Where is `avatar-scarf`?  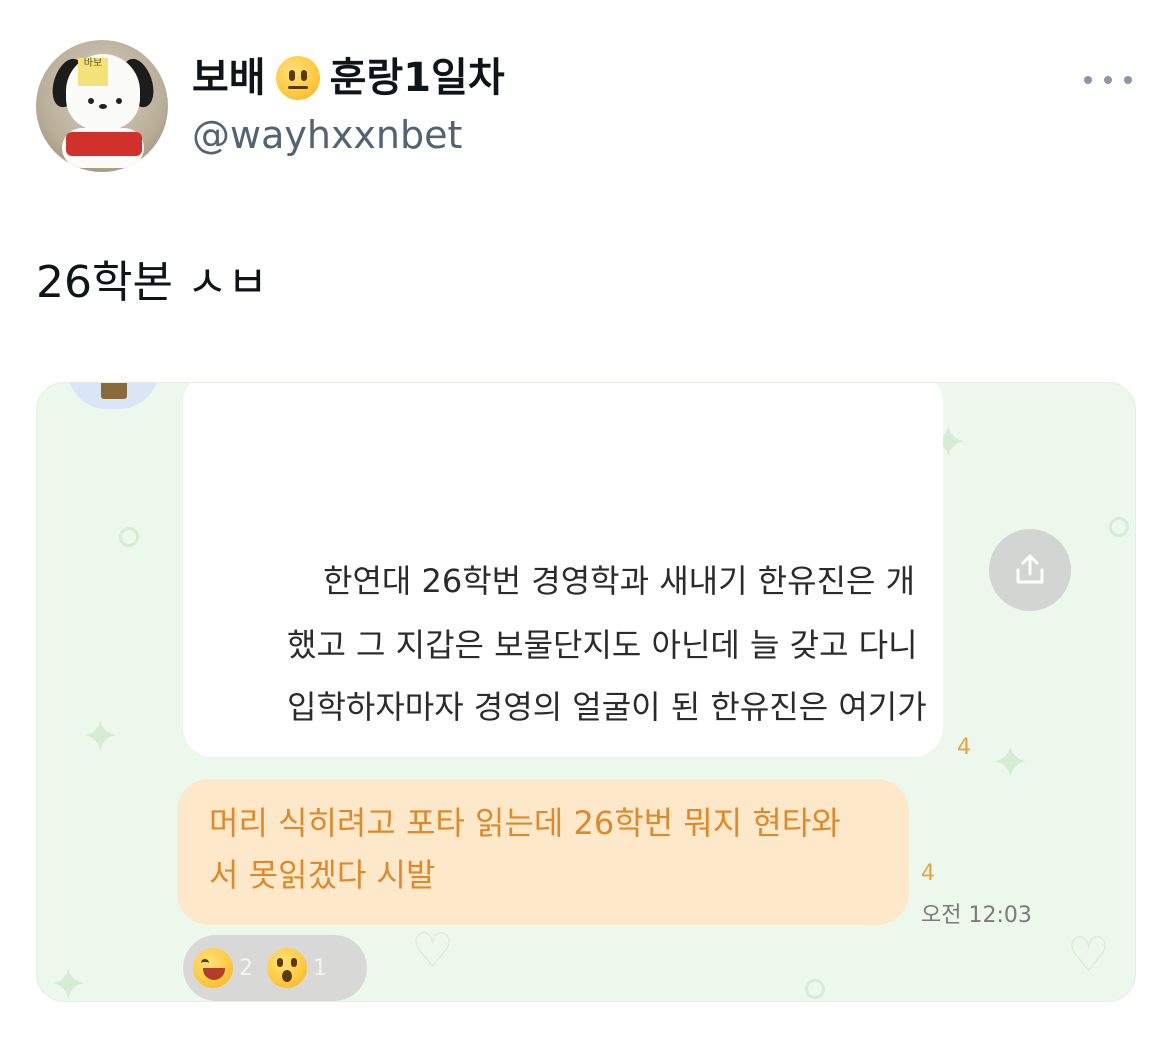
avatar-scarf is located at coordinates (104, 144).